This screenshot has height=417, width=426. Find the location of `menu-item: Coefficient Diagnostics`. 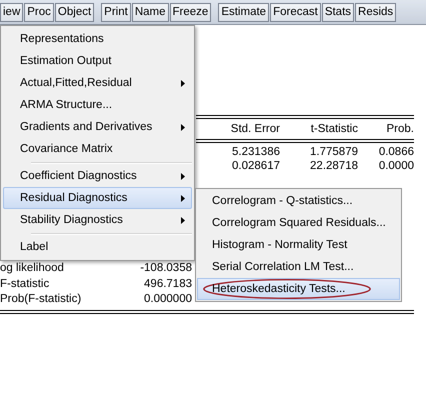

menu-item: Coefficient Diagnostics is located at coordinates (97, 176).